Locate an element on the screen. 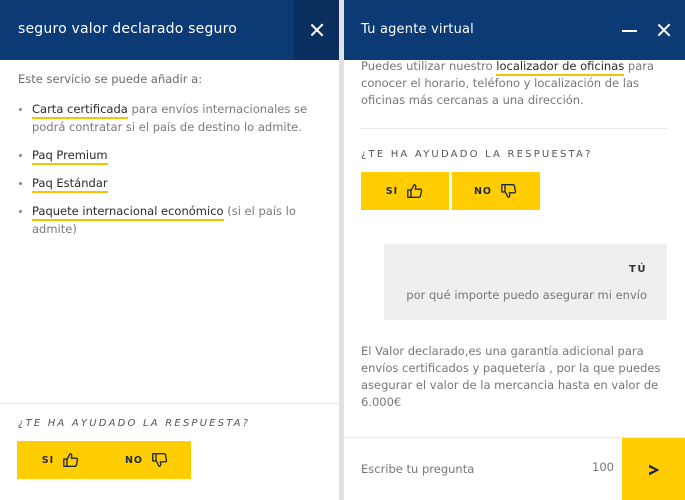 Image resolution: width=685 pixels, height=500 pixels. service-link-paq-premium: Paq Premium is located at coordinates (70, 156).